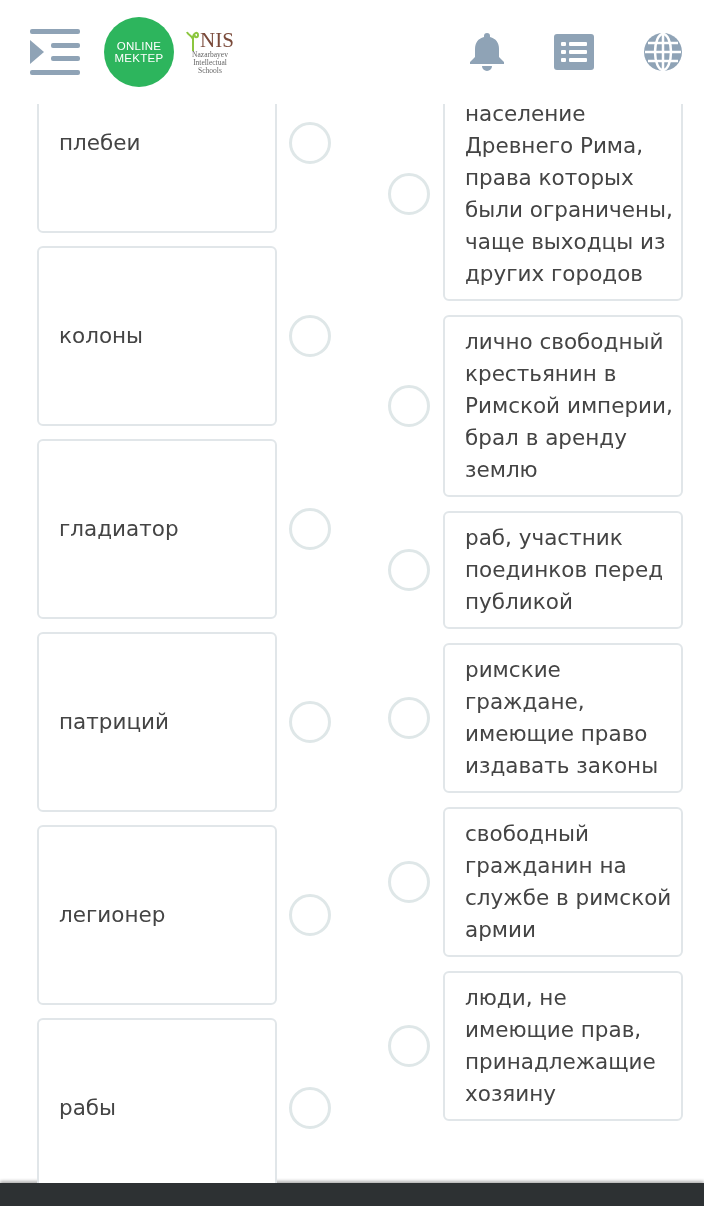 The width and height of the screenshot is (704, 1206). I want to click on sprout-icon, so click(193, 40).